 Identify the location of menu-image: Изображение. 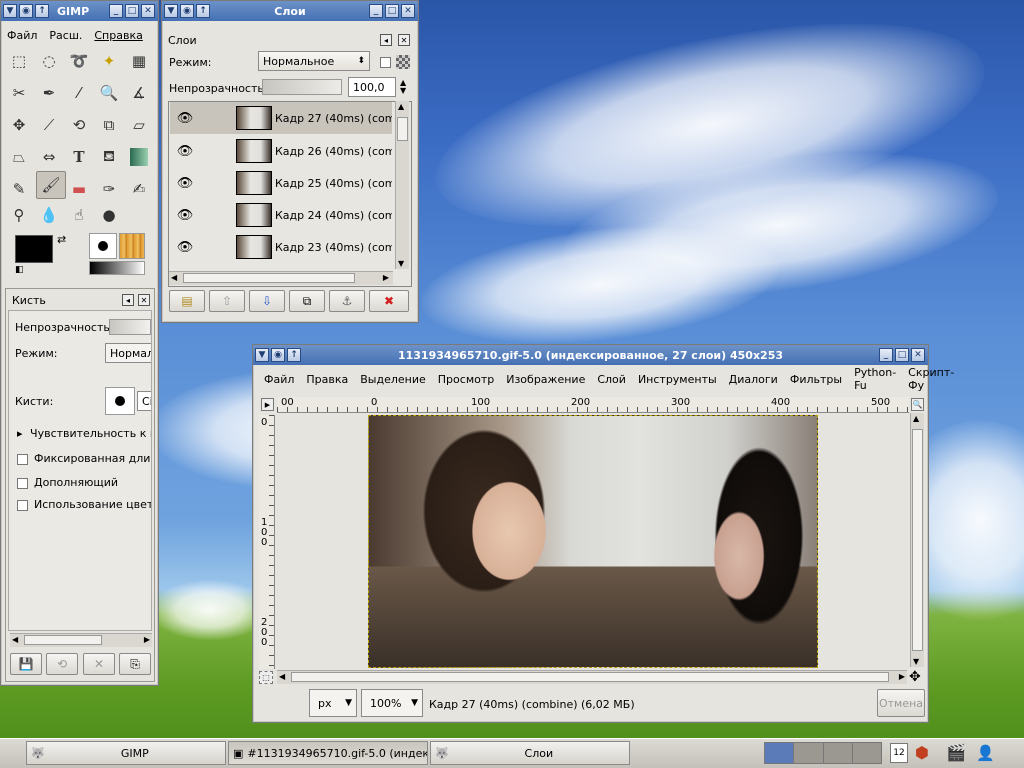
(545, 379).